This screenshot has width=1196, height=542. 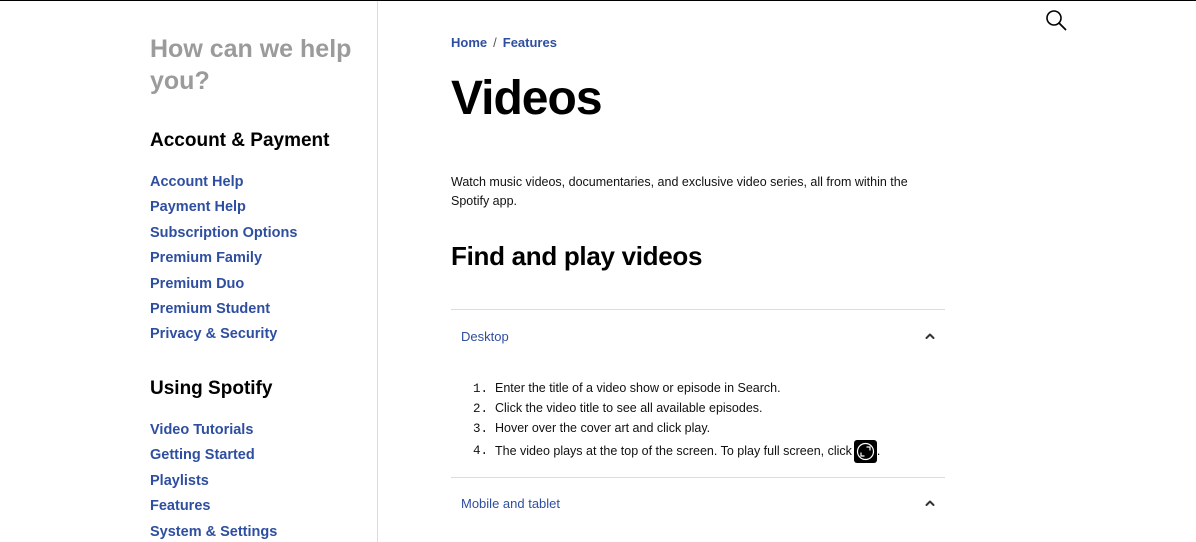 What do you see at coordinates (223, 233) in the screenshot?
I see `nav-link-subscription-options: Subscription Options` at bounding box center [223, 233].